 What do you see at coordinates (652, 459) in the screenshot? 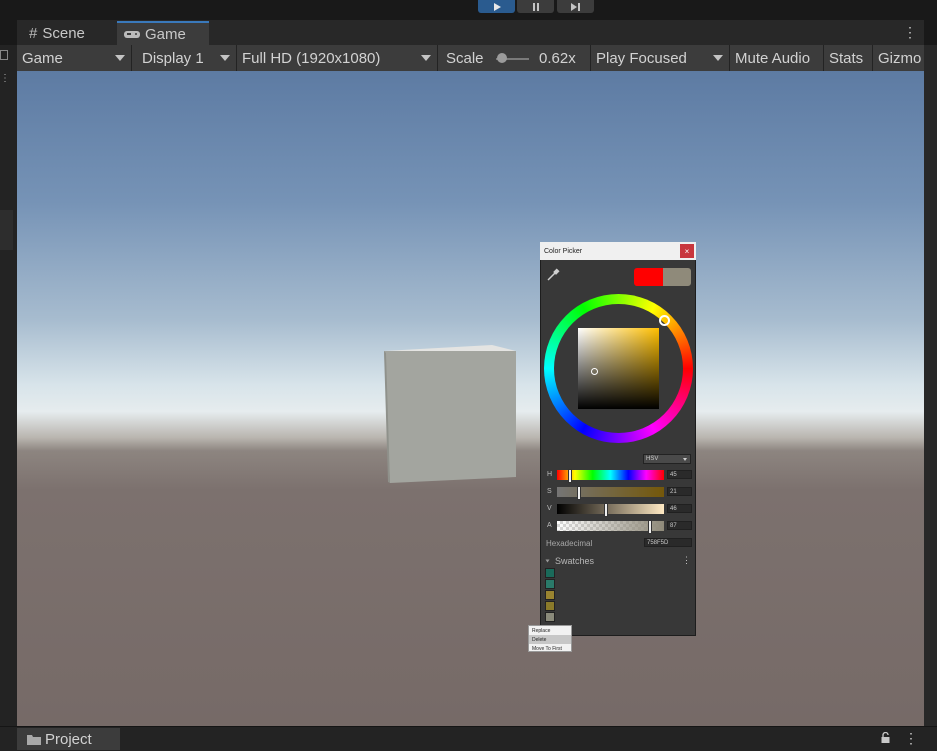
I see `color-mode-label: HSV` at bounding box center [652, 459].